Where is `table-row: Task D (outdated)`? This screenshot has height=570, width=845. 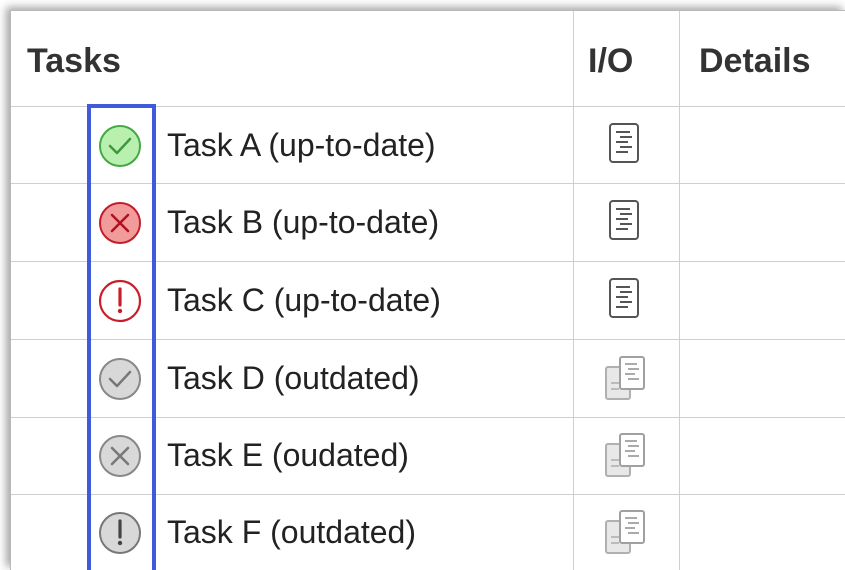 table-row: Task D (outdated) is located at coordinates (428, 379).